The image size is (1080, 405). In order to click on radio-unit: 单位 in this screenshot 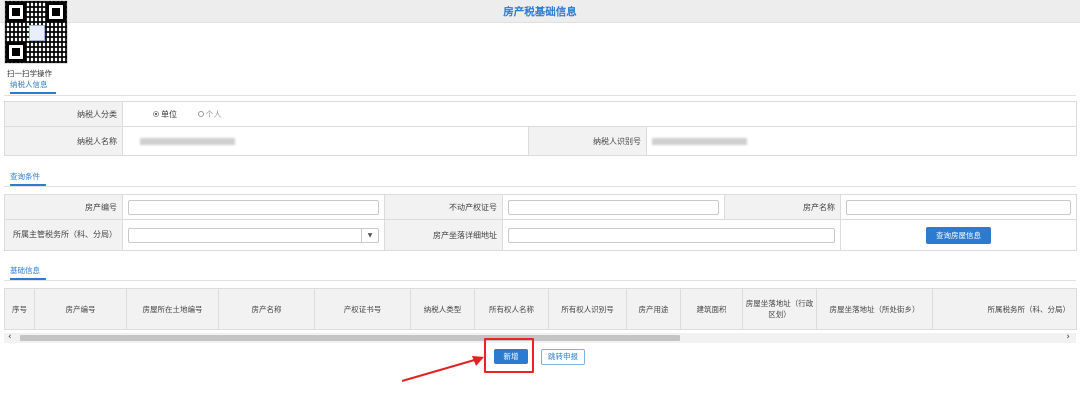, I will do `click(165, 114)`.